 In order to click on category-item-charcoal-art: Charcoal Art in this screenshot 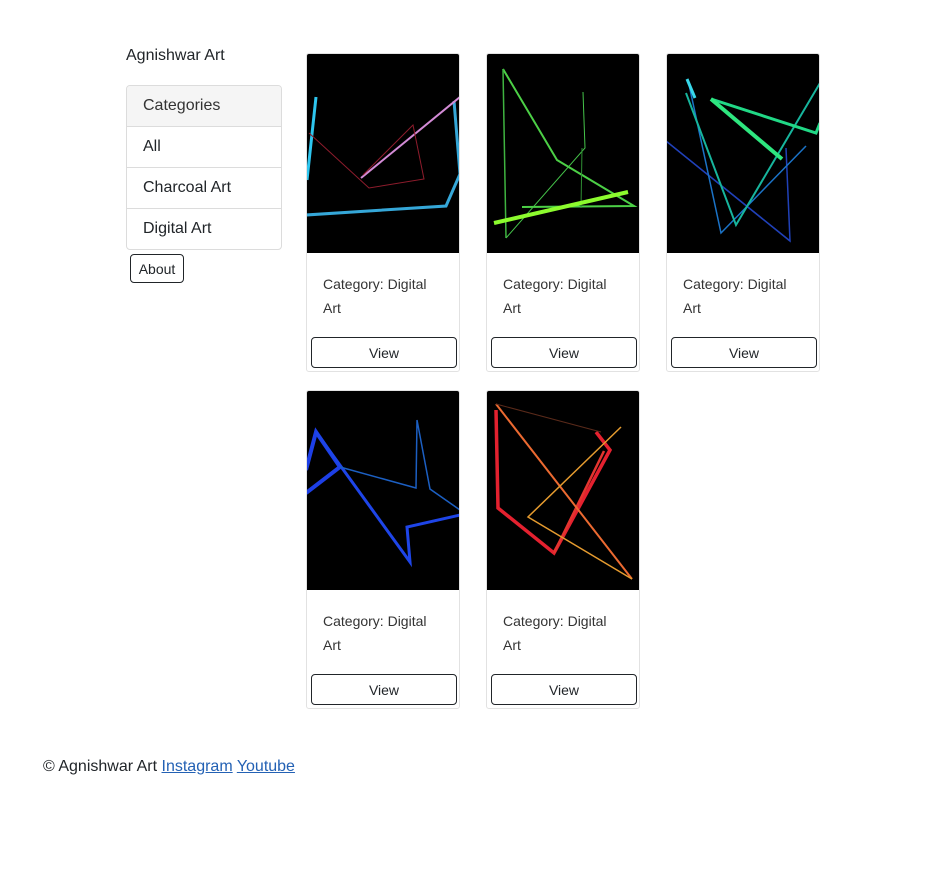, I will do `click(204, 187)`.